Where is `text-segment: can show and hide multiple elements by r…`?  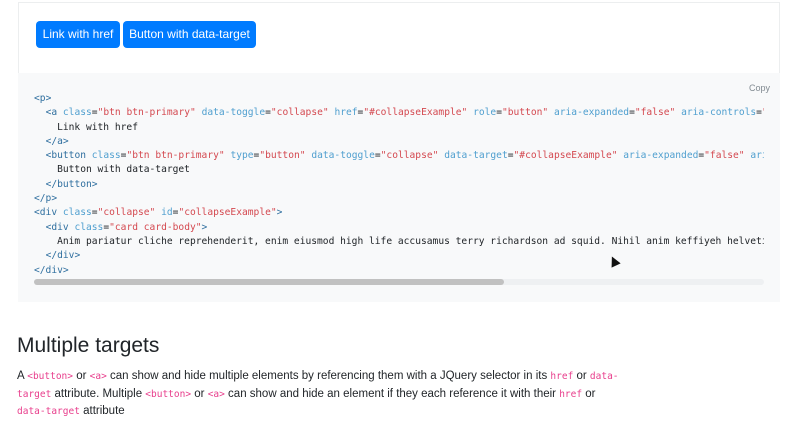 text-segment: can show and hide multiple elements by r… is located at coordinates (328, 376).